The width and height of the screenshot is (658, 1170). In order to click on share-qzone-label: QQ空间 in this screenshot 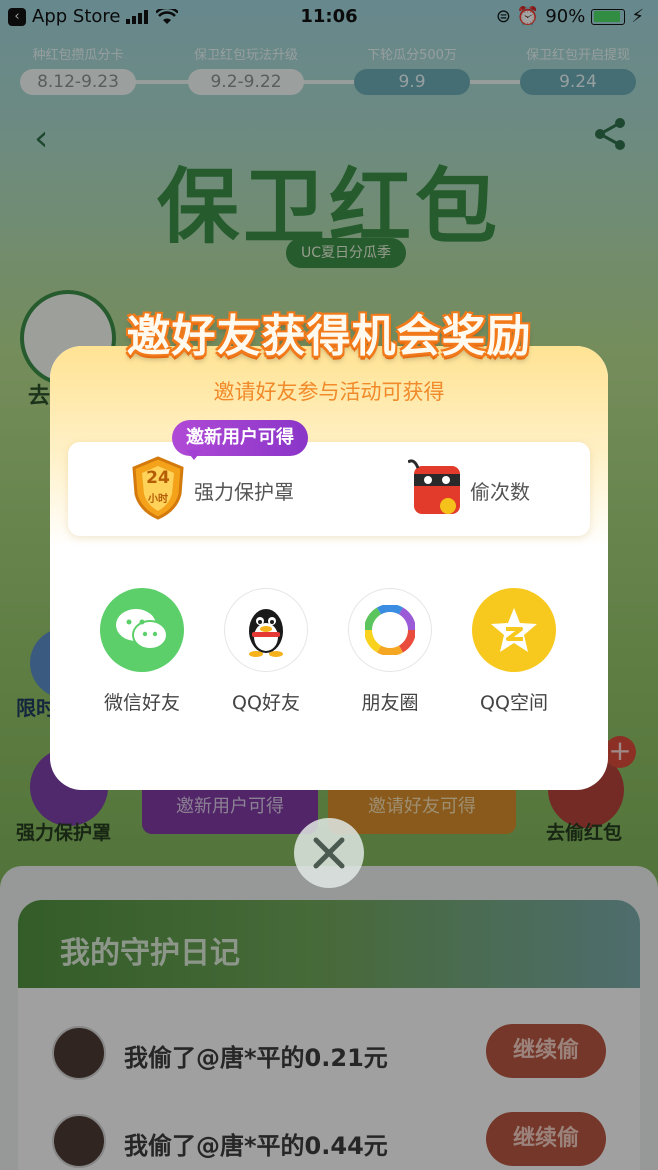, I will do `click(514, 703)`.